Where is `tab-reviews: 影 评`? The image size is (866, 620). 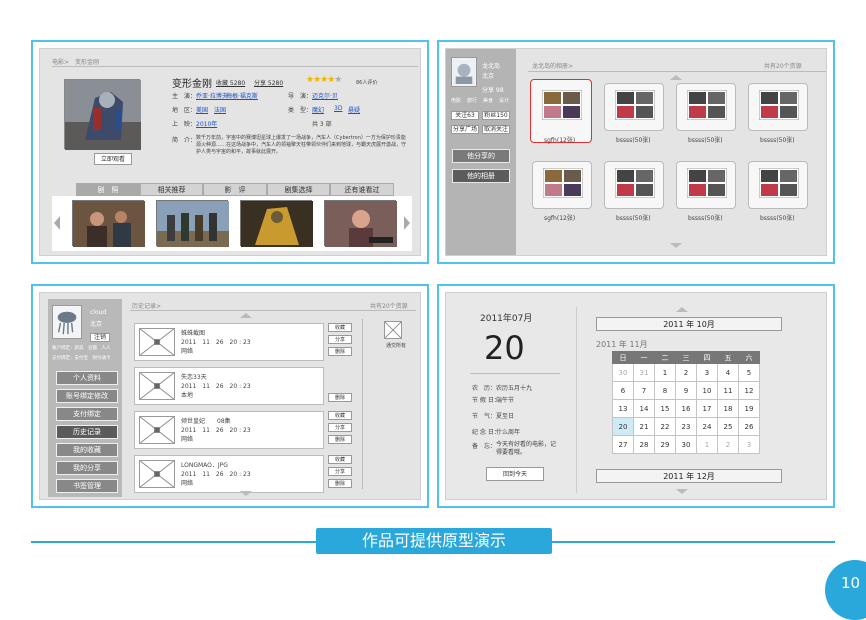 tab-reviews: 影 评 is located at coordinates (235, 189).